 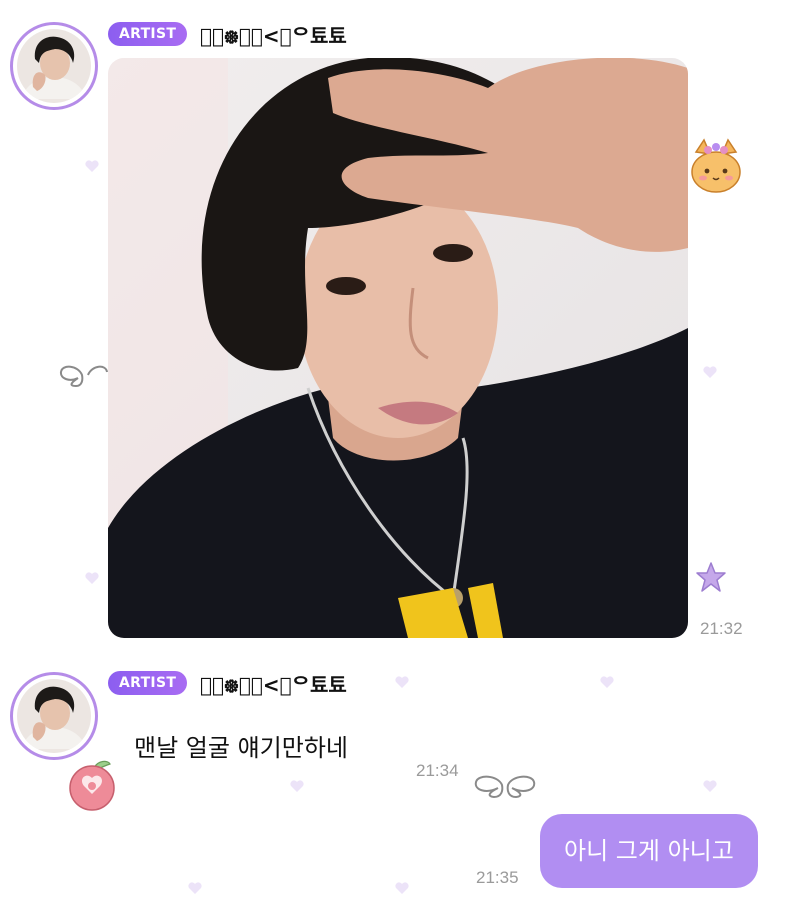 What do you see at coordinates (92, 785) in the screenshot?
I see `peach-sticker-icon` at bounding box center [92, 785].